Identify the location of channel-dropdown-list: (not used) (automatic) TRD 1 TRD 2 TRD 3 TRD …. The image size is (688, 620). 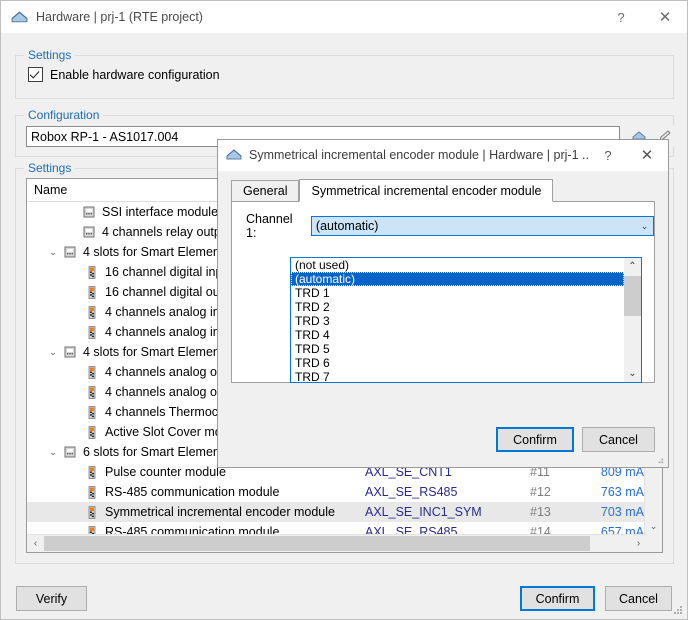
(466, 320).